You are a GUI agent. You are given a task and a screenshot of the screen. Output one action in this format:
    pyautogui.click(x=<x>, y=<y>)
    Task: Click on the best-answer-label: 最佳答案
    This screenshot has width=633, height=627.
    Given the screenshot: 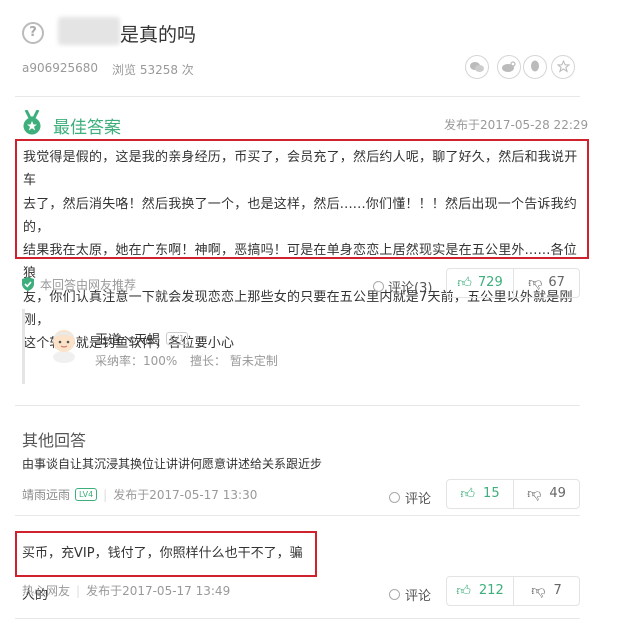 What is the action you would take?
    pyautogui.click(x=87, y=128)
    